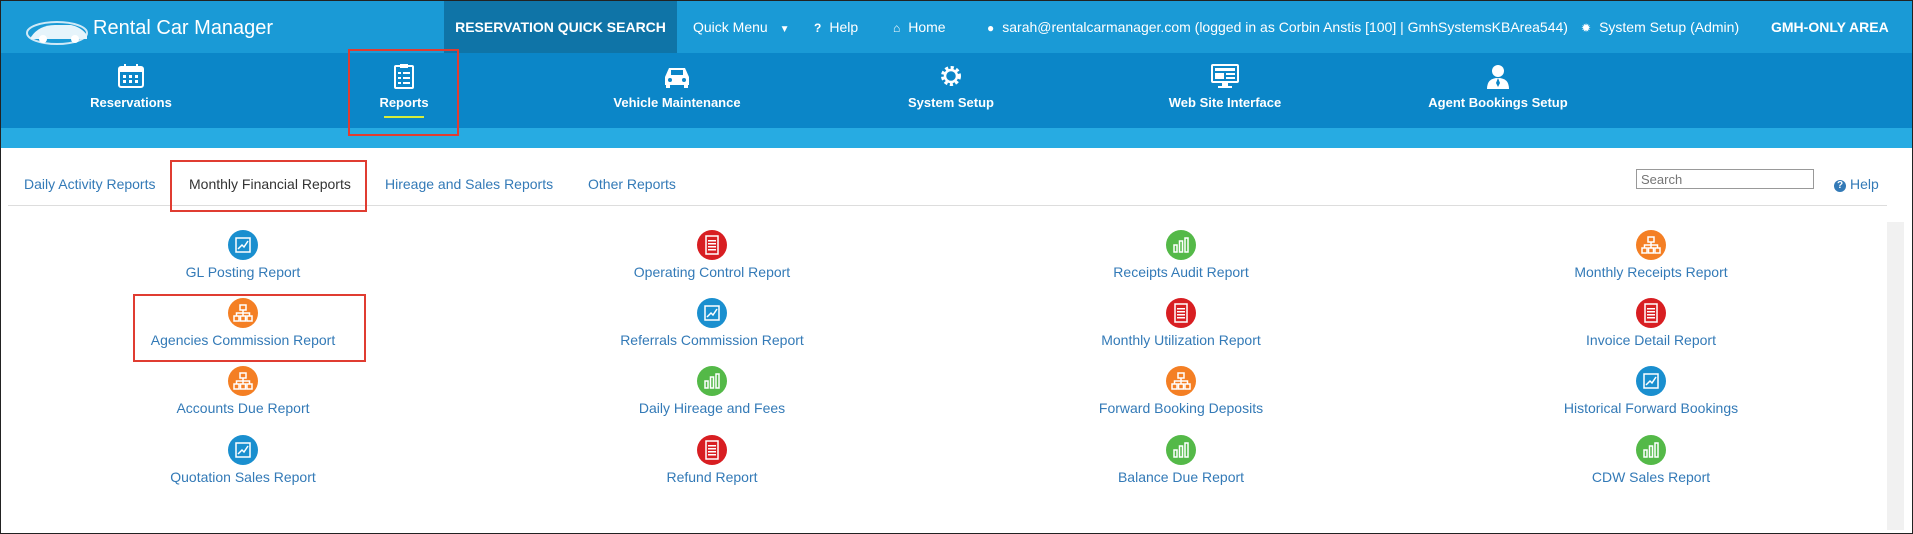 Image resolution: width=1913 pixels, height=534 pixels. Describe the element at coordinates (1651, 408) in the screenshot. I see `report-item-label: Historical Forward Bookings` at that location.